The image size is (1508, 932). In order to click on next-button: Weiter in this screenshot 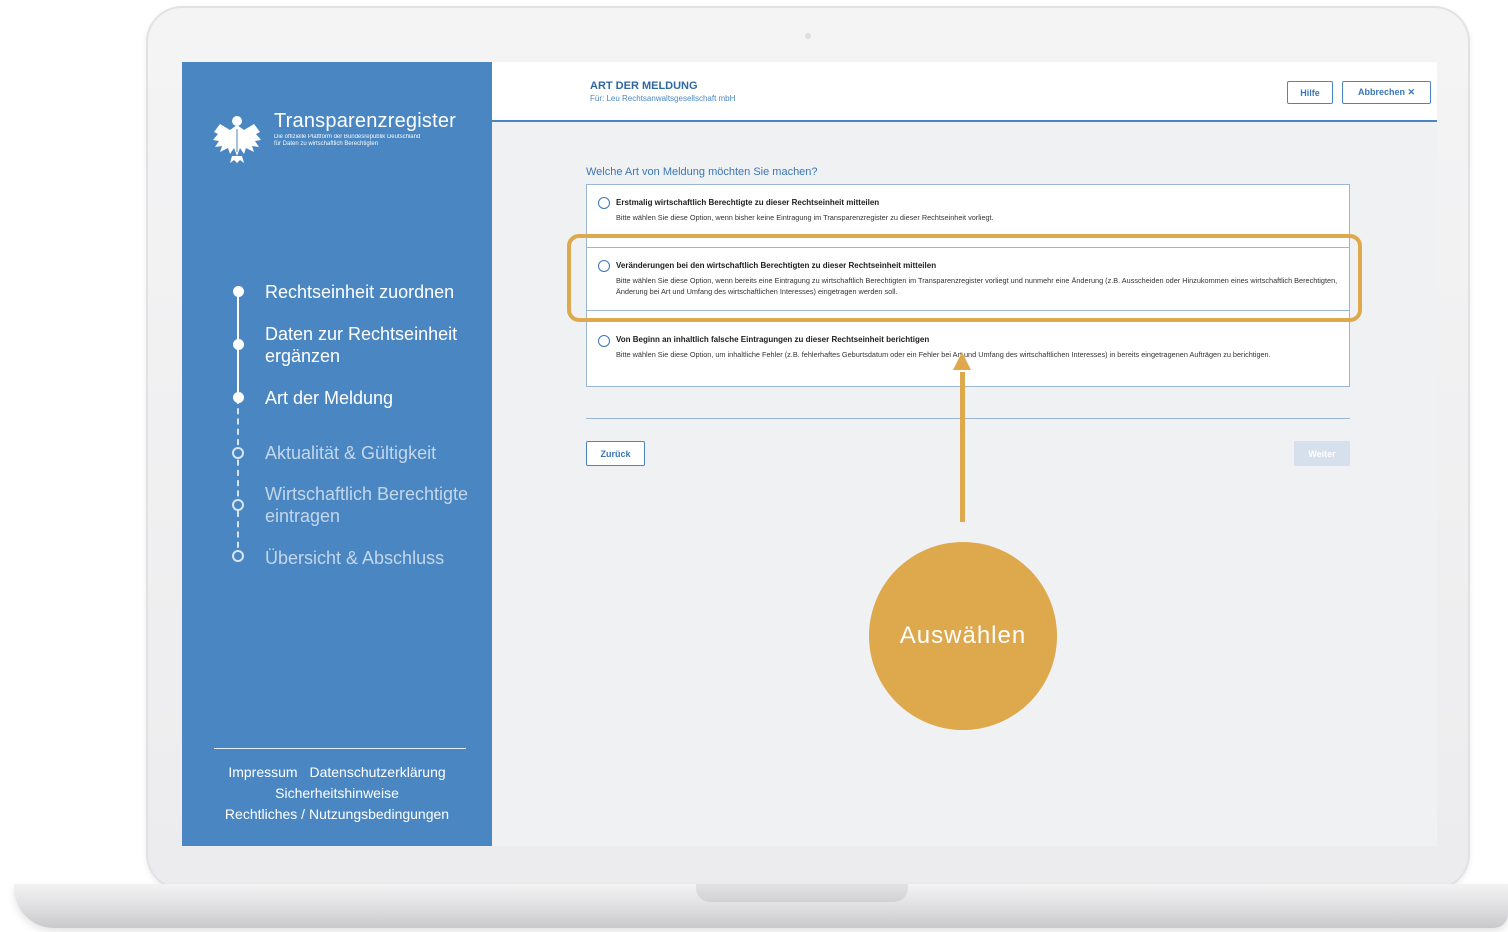, I will do `click(1322, 453)`.